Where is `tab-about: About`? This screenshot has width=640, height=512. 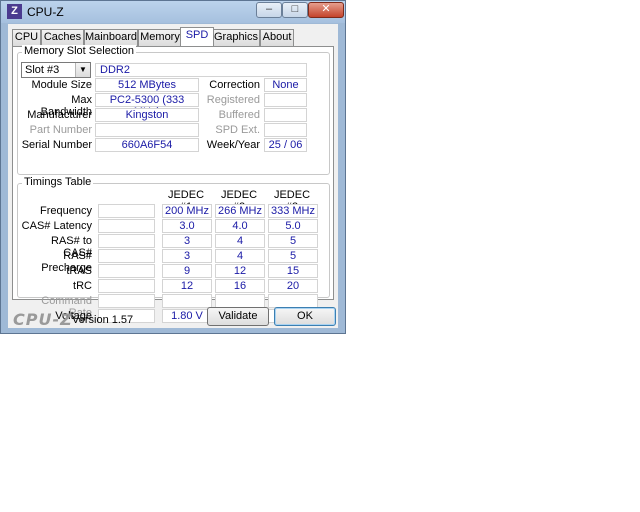 tab-about: About is located at coordinates (277, 37).